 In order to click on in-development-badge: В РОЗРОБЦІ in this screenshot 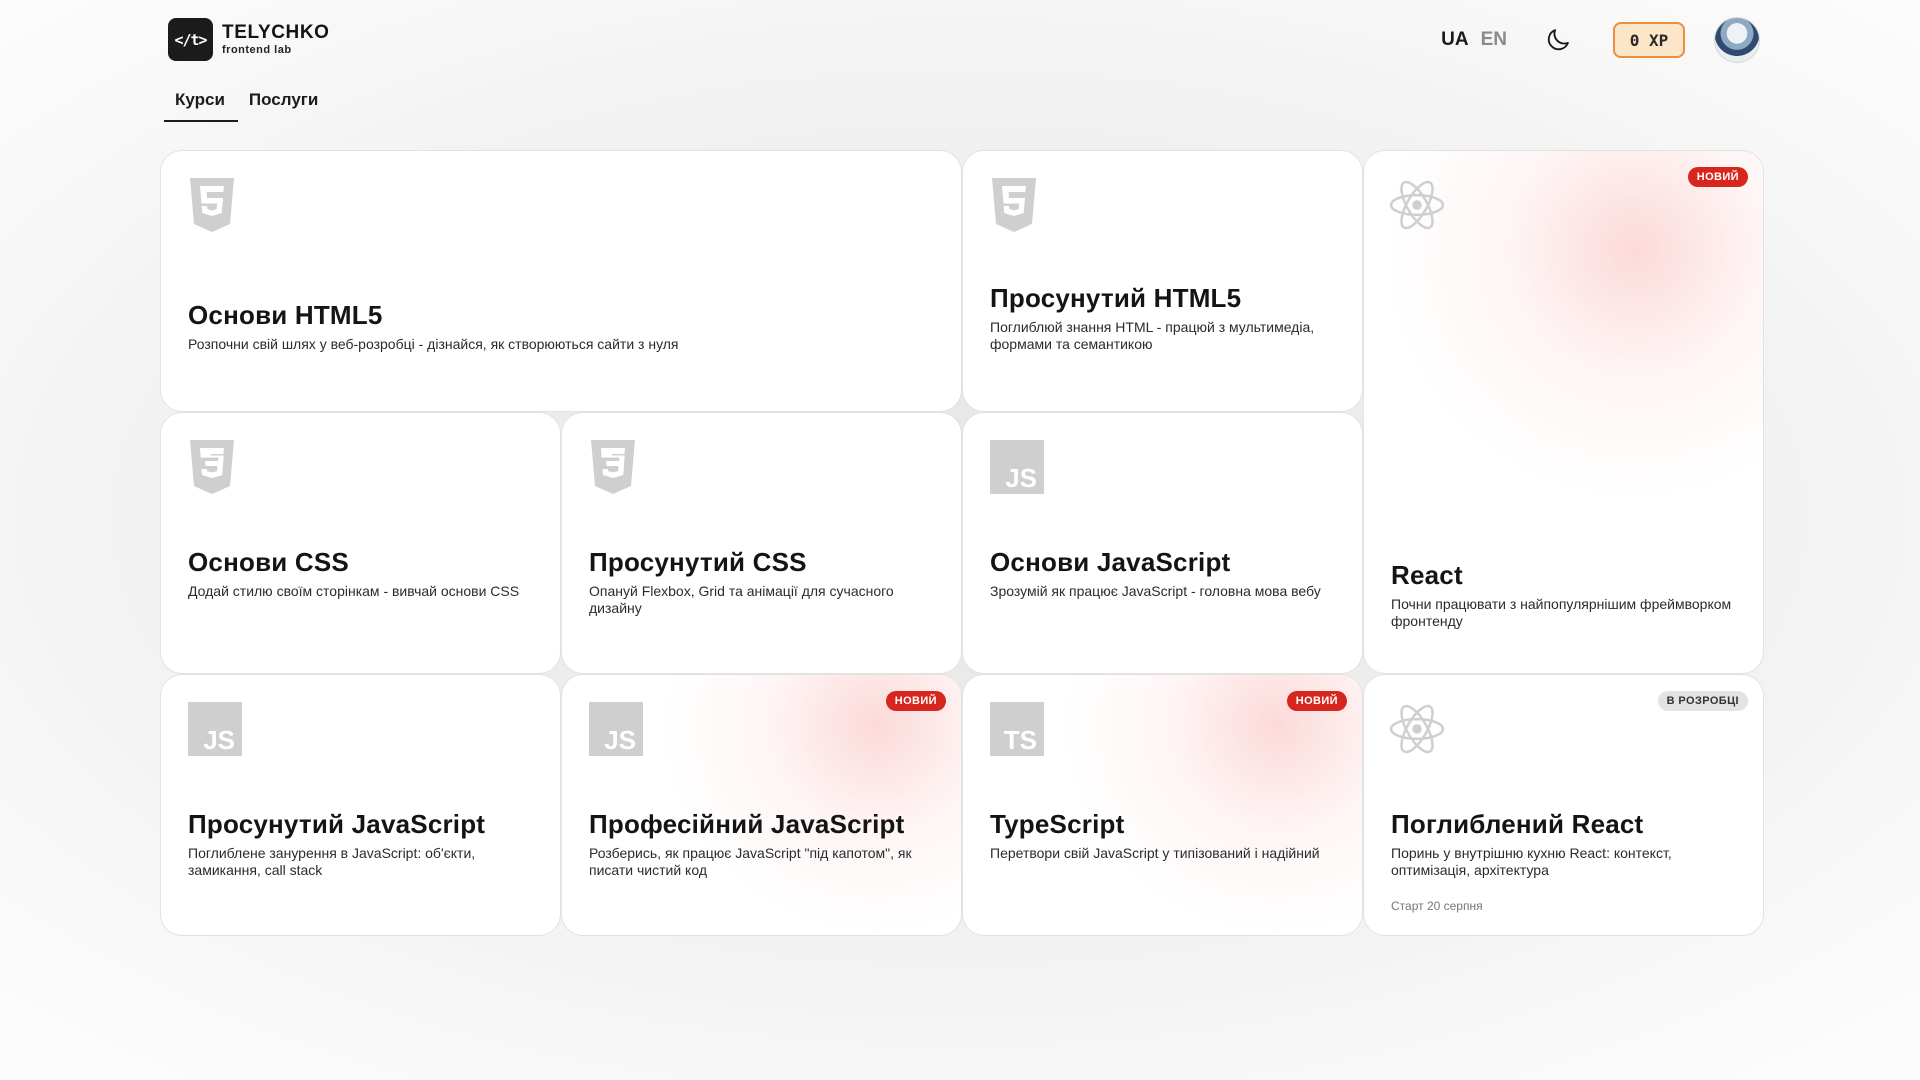, I will do `click(1702, 701)`.